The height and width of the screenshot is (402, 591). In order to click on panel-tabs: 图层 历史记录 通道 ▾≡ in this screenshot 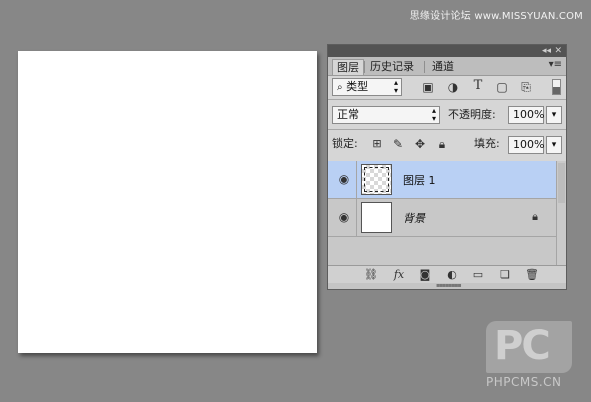, I will do `click(447, 66)`.